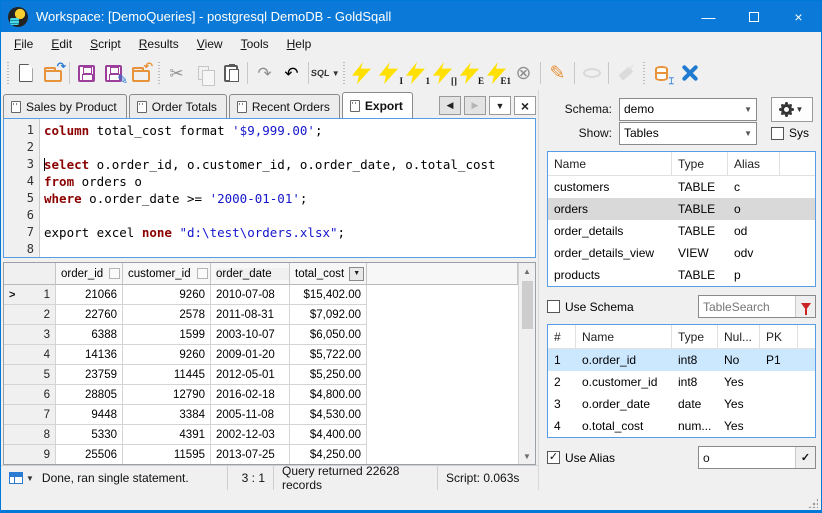 The height and width of the screenshot is (513, 822). Describe the element at coordinates (681, 360) in the screenshot. I see `column-list-item: 1 o.order_id int8 No P1` at that location.